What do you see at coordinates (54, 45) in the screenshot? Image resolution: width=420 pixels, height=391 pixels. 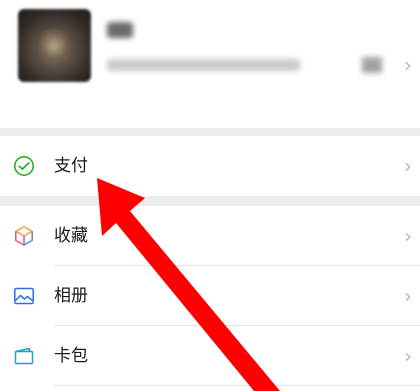 I see `avatar` at bounding box center [54, 45].